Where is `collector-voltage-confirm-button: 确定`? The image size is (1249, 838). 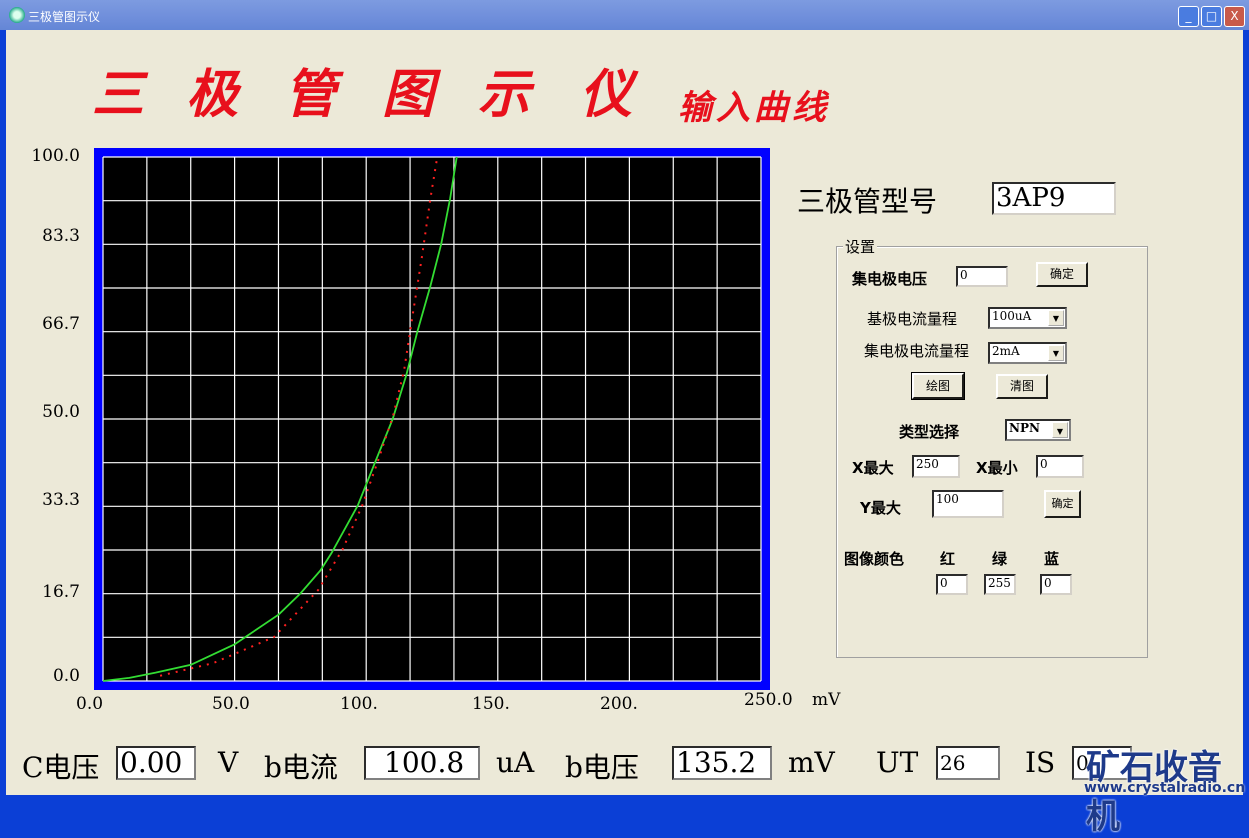
collector-voltage-confirm-button: 确定 is located at coordinates (1062, 274).